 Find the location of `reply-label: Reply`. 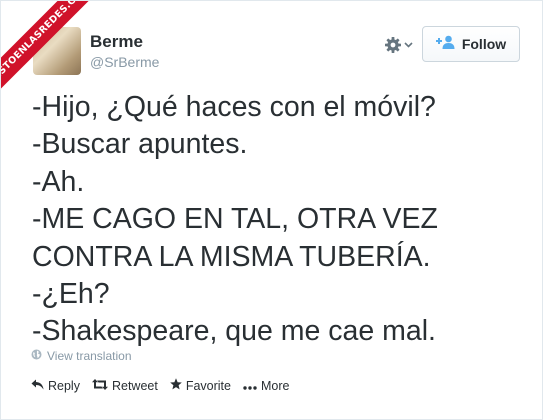

reply-label: Reply is located at coordinates (64, 386).